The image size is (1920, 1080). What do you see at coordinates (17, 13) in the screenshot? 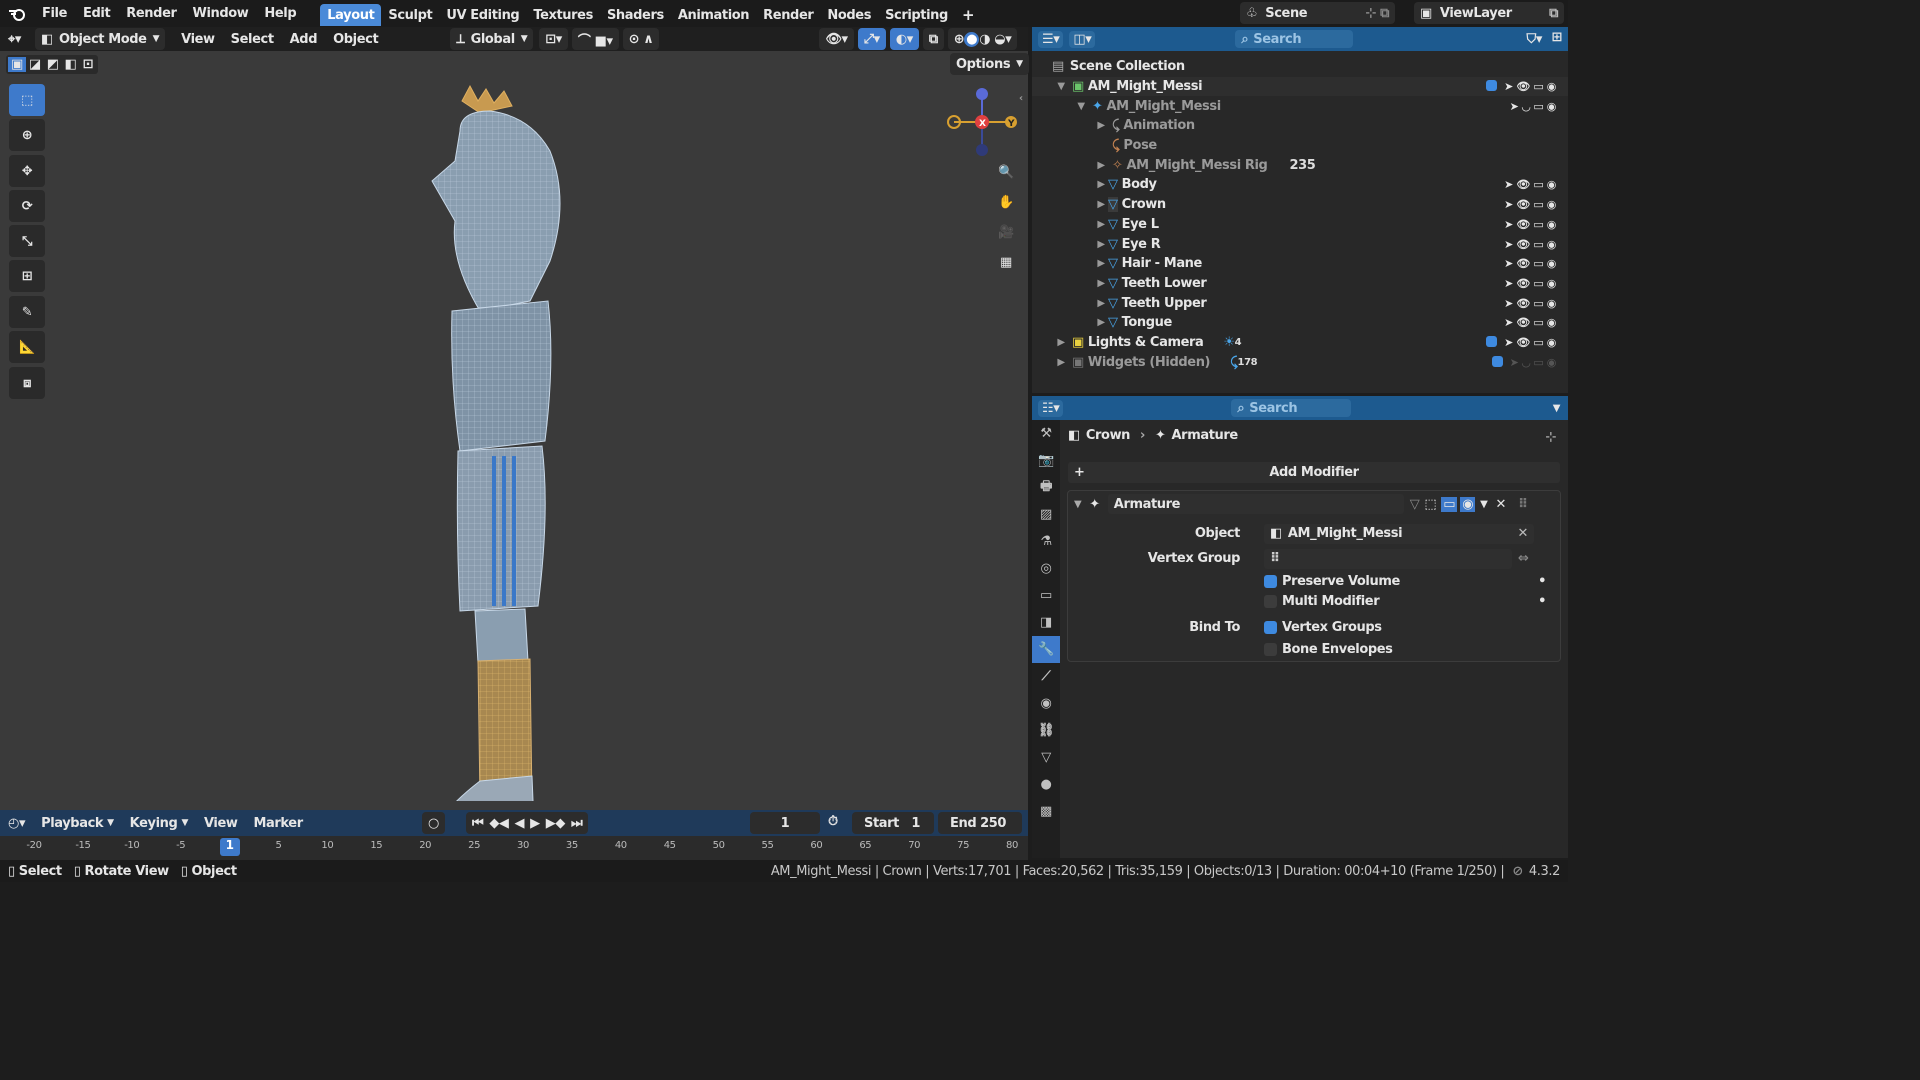
I see `blender-logo-icon` at bounding box center [17, 13].